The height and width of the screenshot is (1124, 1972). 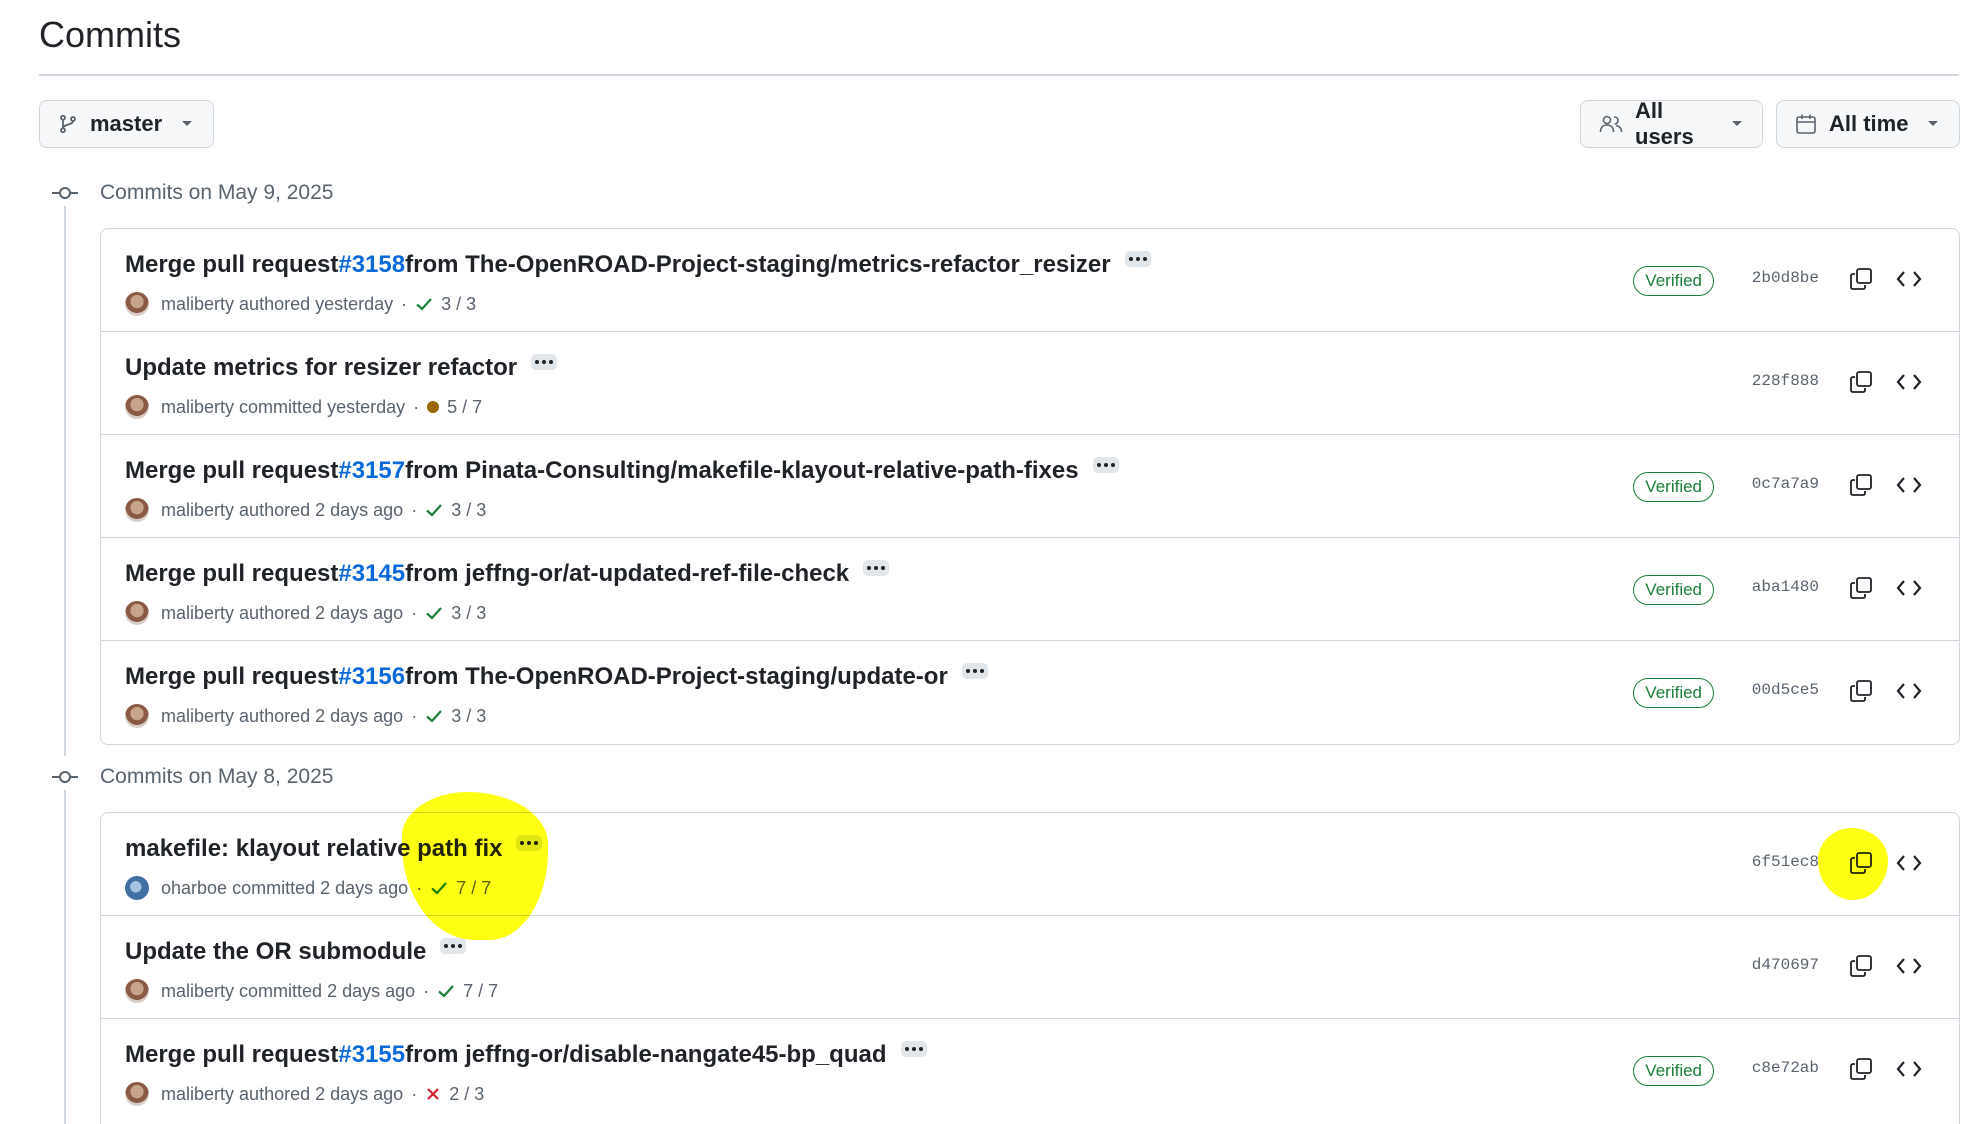 I want to click on commit-message: makefile: klayout relative path fix, so click(x=334, y=849).